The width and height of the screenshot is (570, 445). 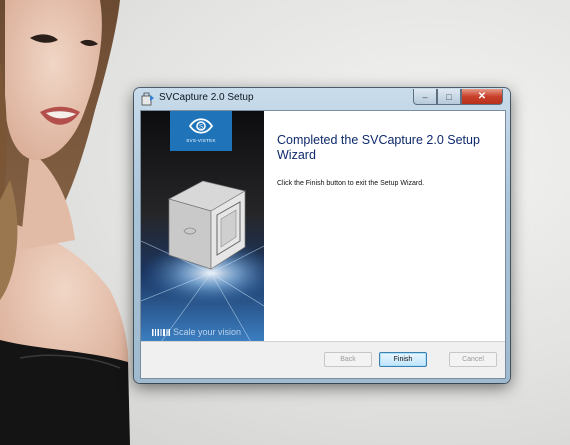 I want to click on wizard-banner: S SVS-VISTEK Scale your vision, so click(x=202, y=226).